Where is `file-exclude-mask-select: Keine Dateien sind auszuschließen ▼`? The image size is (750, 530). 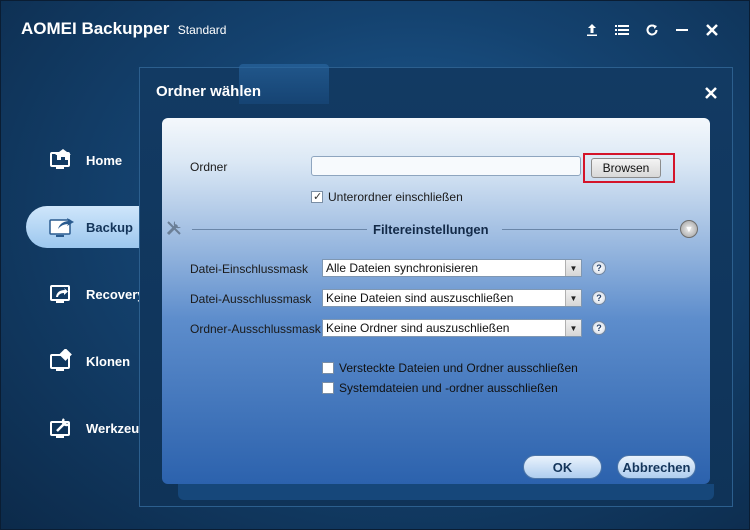 file-exclude-mask-select: Keine Dateien sind auszuschließen ▼ is located at coordinates (452, 298).